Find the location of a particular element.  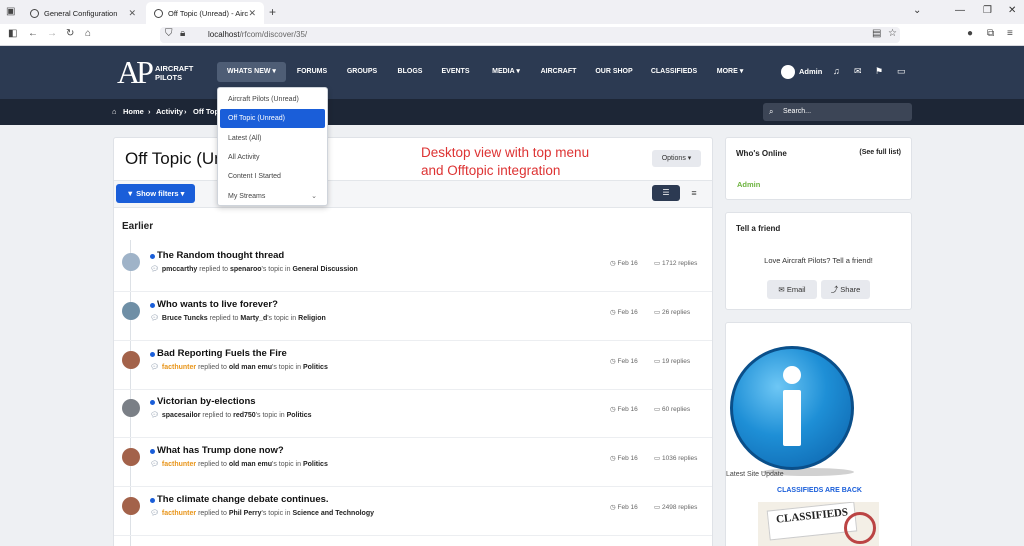

options-button: Options ▾ is located at coordinates (676, 158).